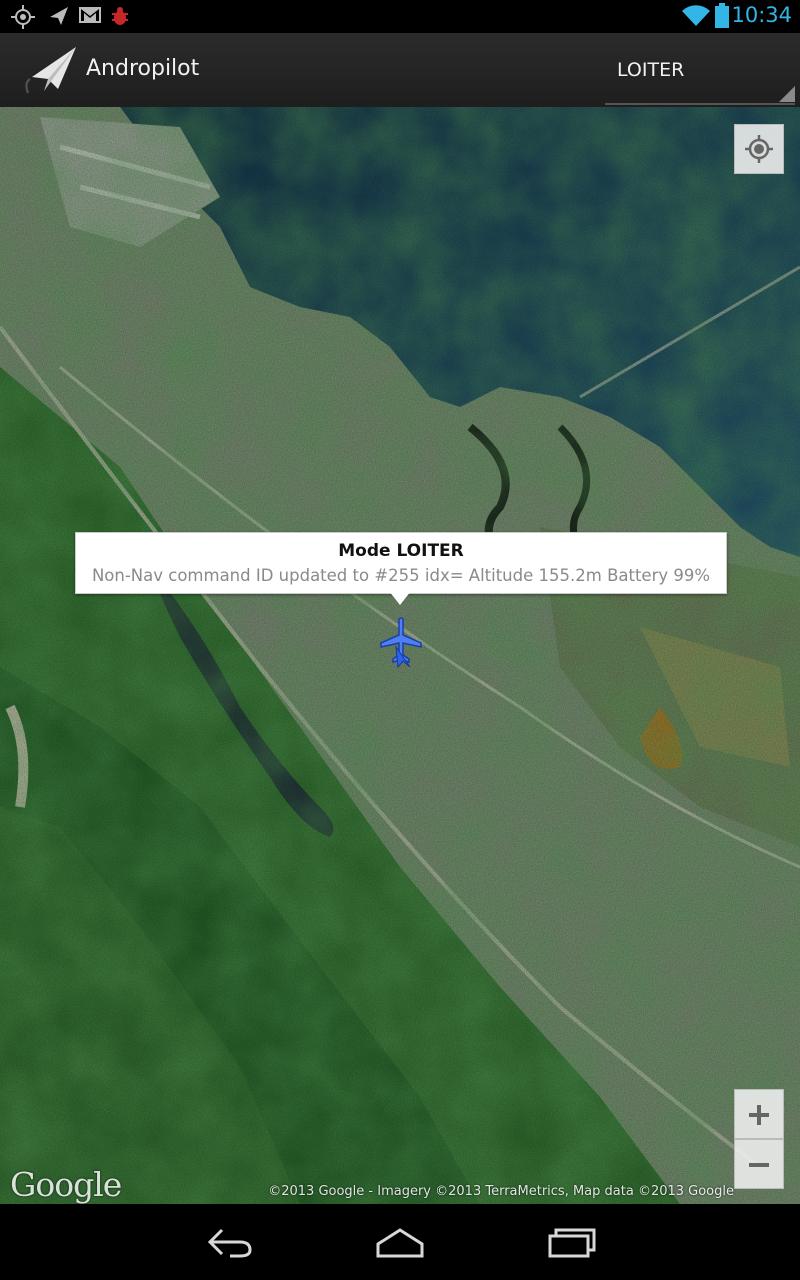 This screenshot has width=800, height=1280. What do you see at coordinates (761, 15) in the screenshot?
I see `status-time: 10:34` at bounding box center [761, 15].